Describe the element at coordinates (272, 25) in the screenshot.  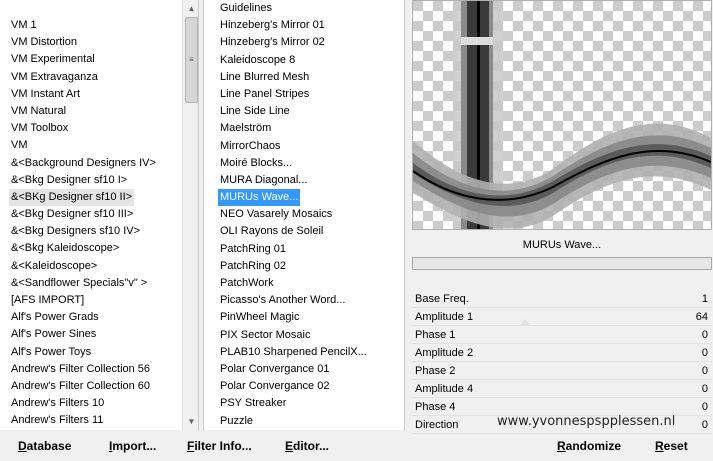
I see `list-item: Hinzeberg's Mirror 01` at that location.